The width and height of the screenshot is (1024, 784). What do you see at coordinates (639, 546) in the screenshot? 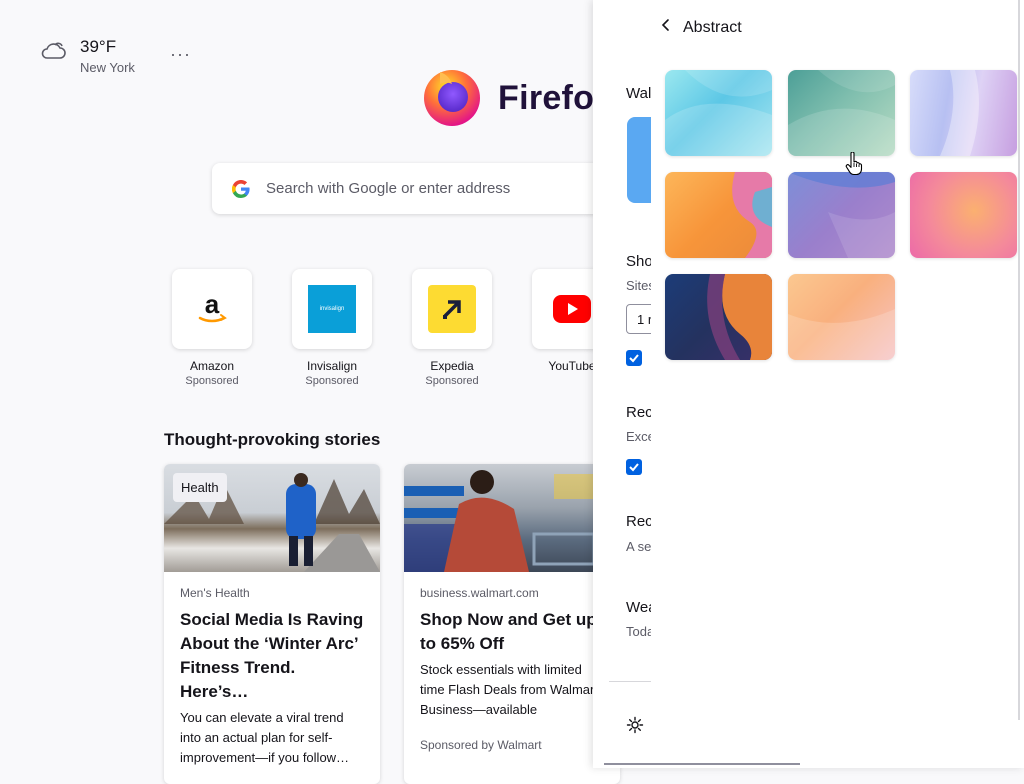
I see `recent-sub: A se` at bounding box center [639, 546].